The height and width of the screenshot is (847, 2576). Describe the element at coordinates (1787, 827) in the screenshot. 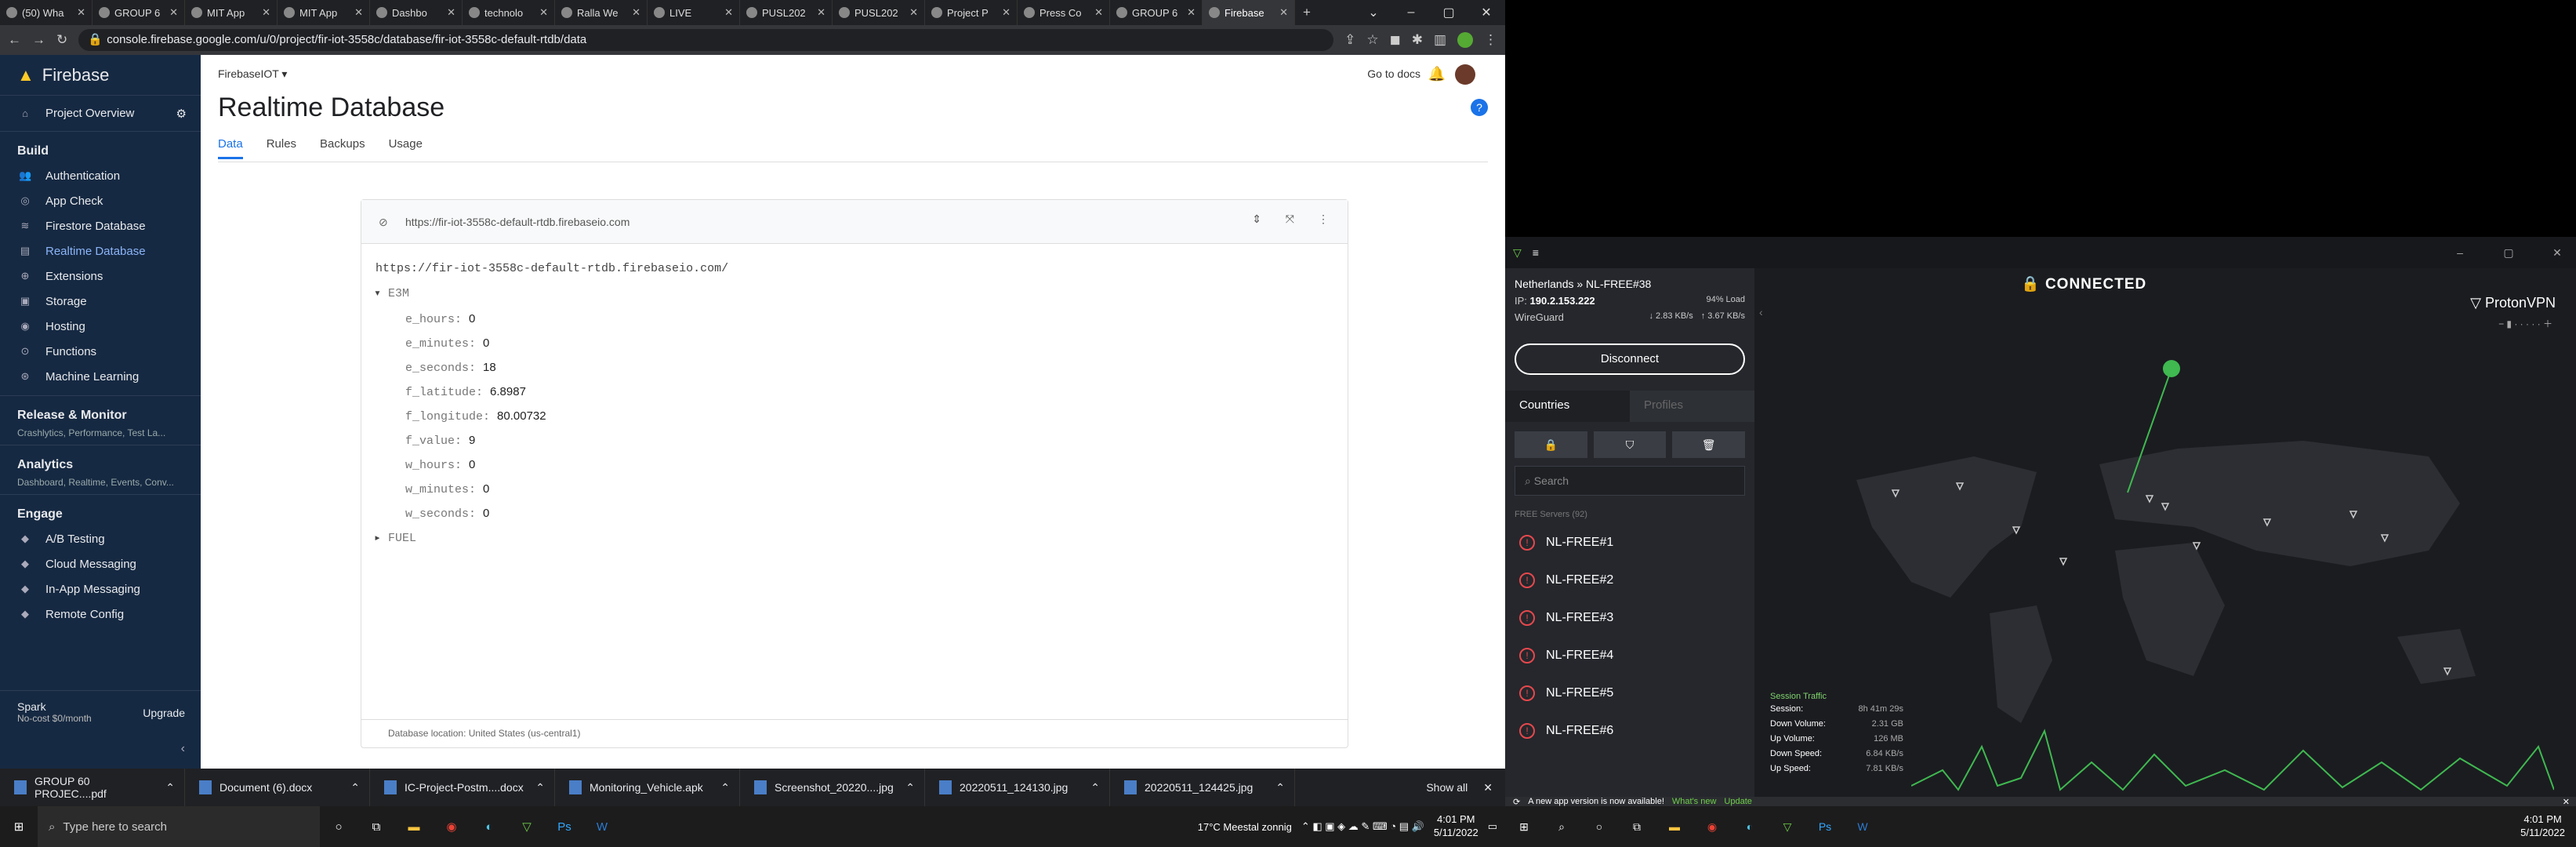

I see `right-vpn-icon: ▽` at that location.